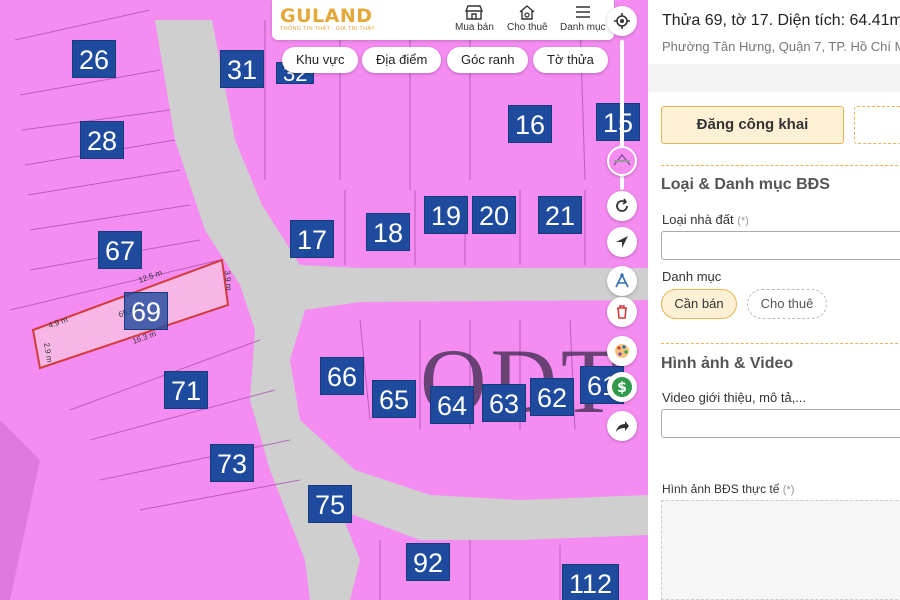 The width and height of the screenshot is (900, 600). Describe the element at coordinates (527, 12) in the screenshot. I see `house-key-icon` at that location.